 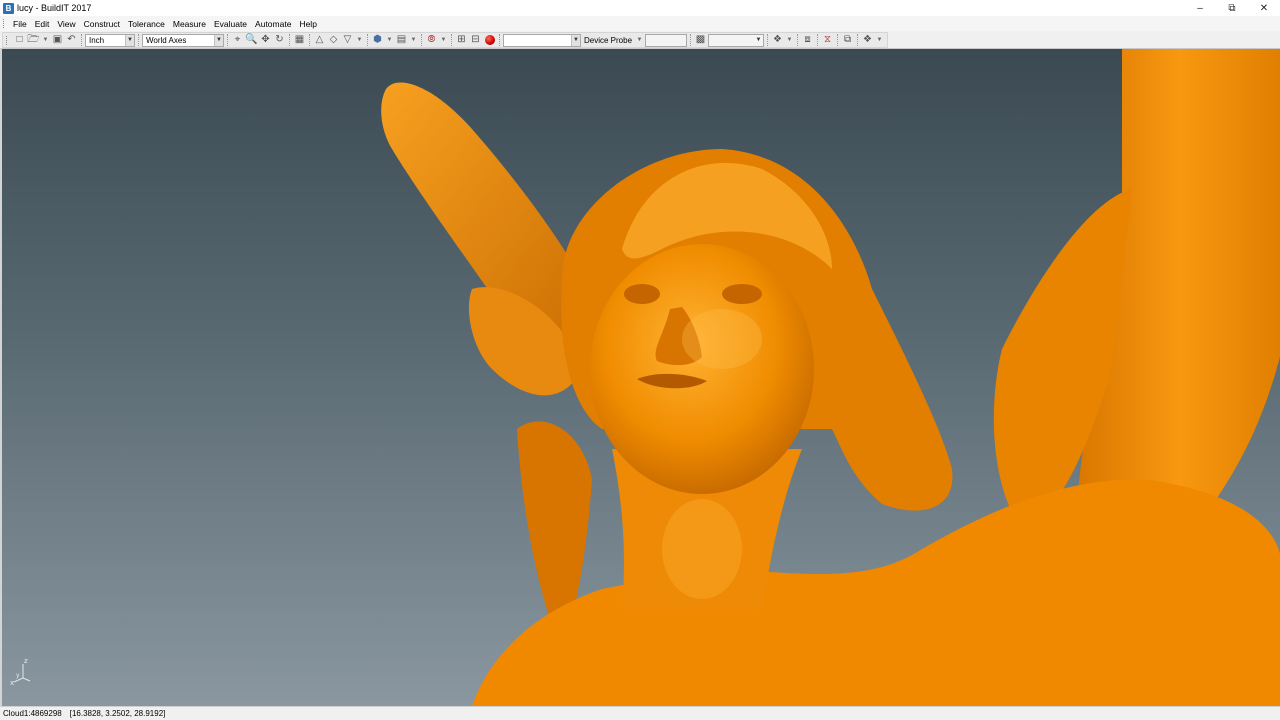 What do you see at coordinates (1232, 8) in the screenshot?
I see `restore-button: ⧉` at bounding box center [1232, 8].